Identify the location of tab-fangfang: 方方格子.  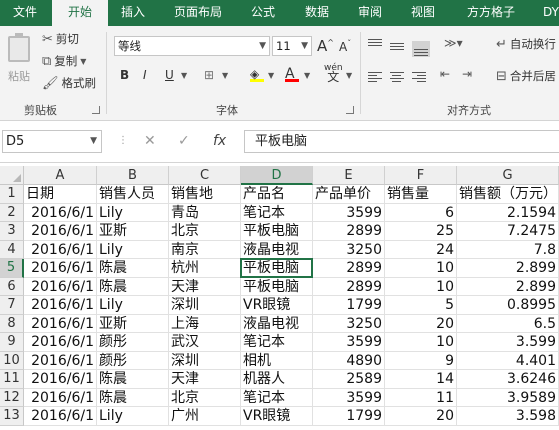
(491, 13).